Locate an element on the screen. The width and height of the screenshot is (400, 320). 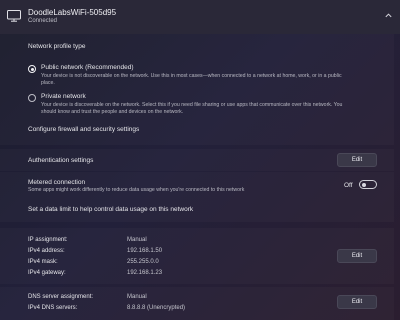
ipv4-address-value: 192.168.1.50 is located at coordinates (145, 251).